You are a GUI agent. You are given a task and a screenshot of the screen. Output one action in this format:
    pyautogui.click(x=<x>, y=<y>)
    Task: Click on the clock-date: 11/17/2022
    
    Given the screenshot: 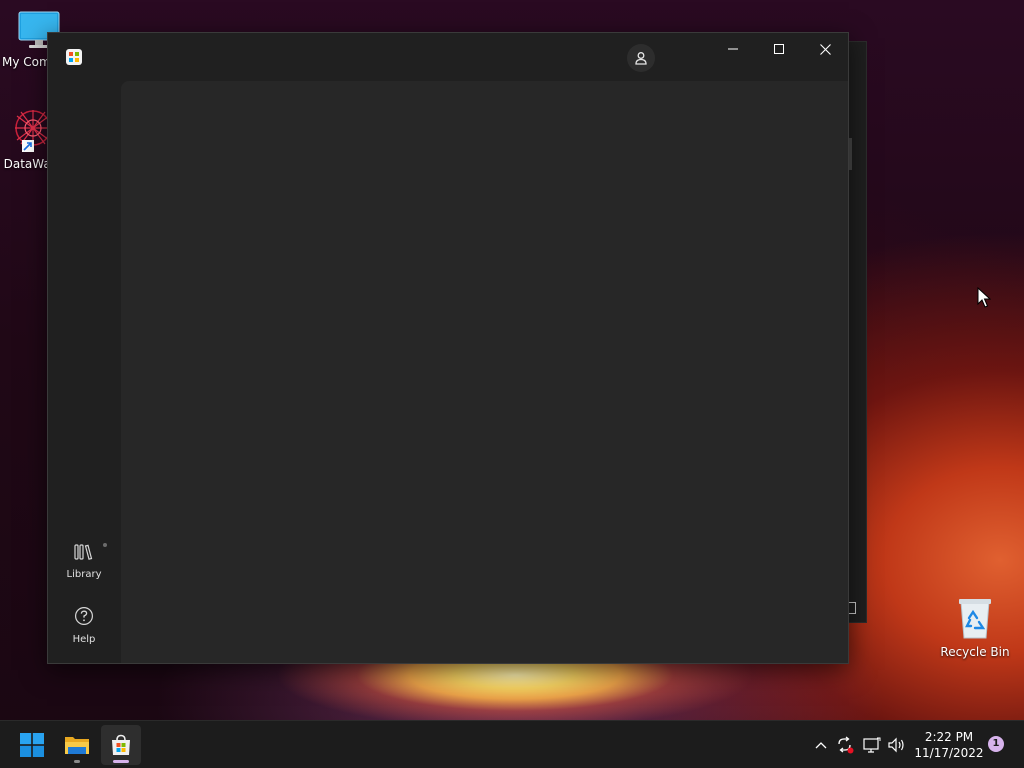 What is the action you would take?
    pyautogui.click(x=949, y=753)
    